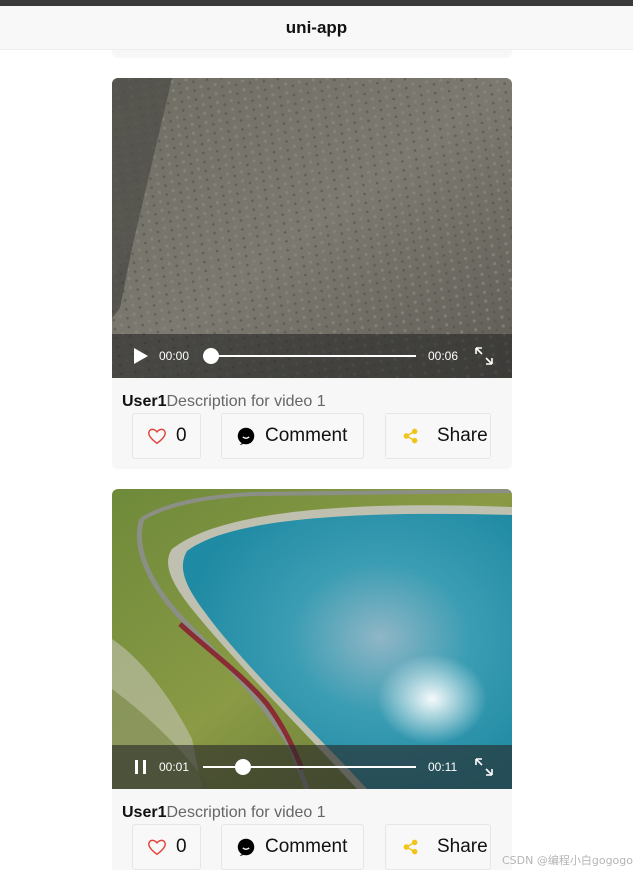 The image size is (633, 870). I want to click on video-controls: 00:01 00:11, so click(312, 767).